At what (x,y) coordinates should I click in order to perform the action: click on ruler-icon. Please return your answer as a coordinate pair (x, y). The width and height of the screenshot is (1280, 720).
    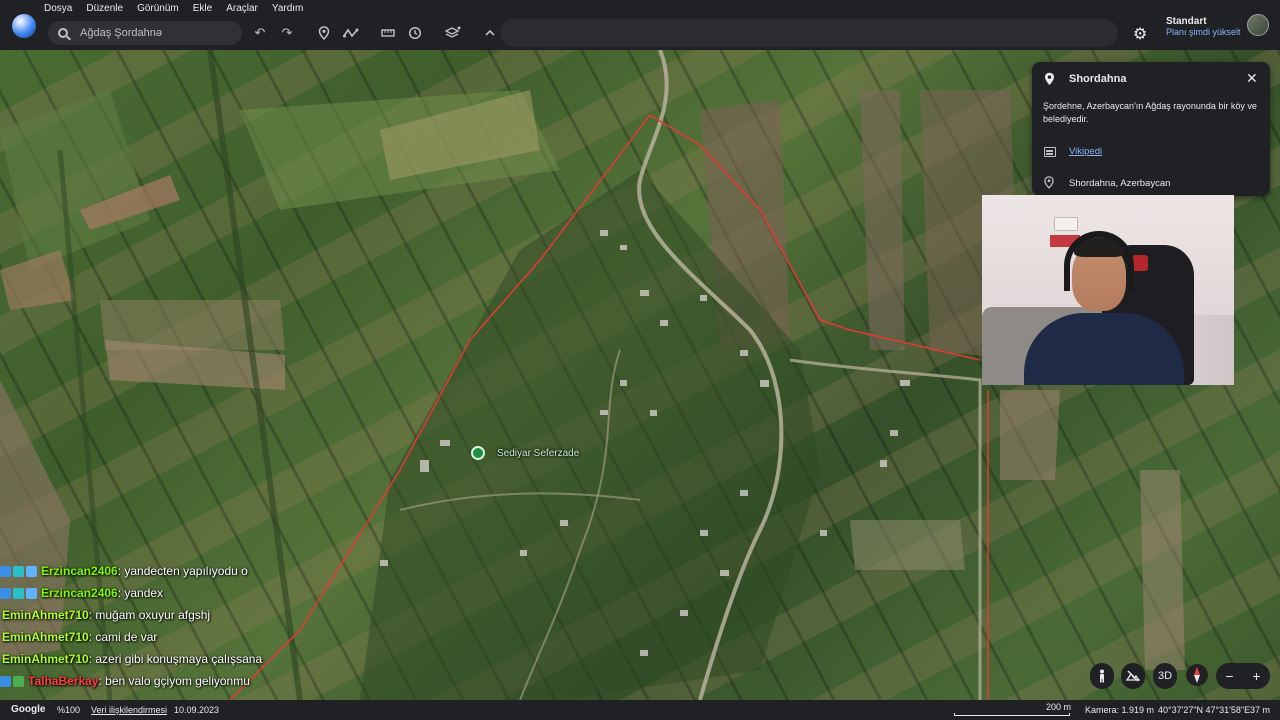
    Looking at the image, I should click on (388, 33).